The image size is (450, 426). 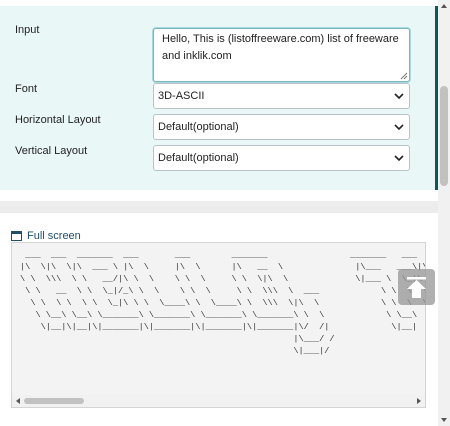 What do you see at coordinates (444, 136) in the screenshot?
I see `vertical-scroll-thumb` at bounding box center [444, 136].